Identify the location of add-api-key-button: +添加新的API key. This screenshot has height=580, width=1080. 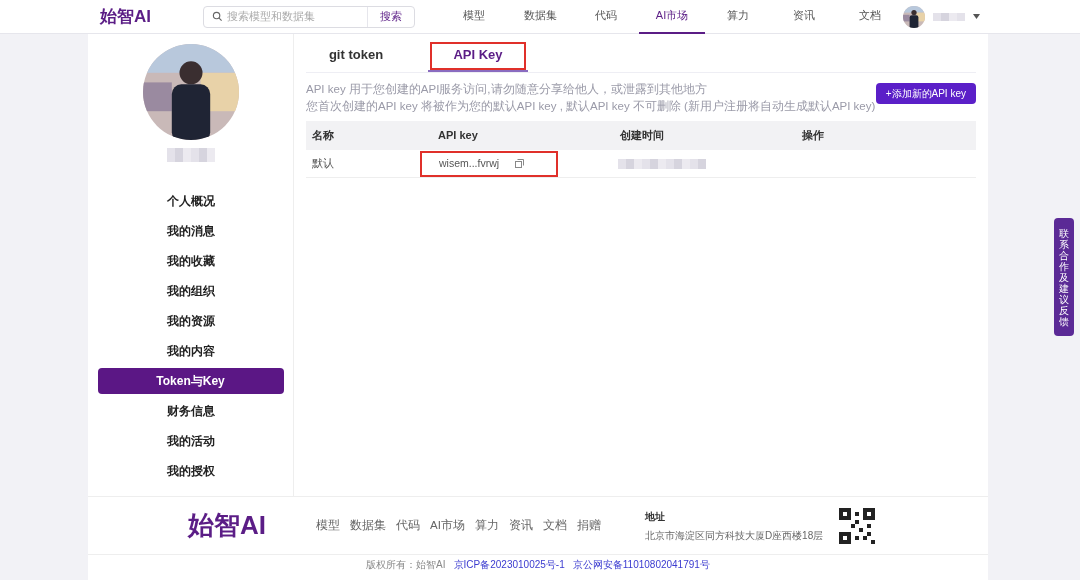
(925, 93).